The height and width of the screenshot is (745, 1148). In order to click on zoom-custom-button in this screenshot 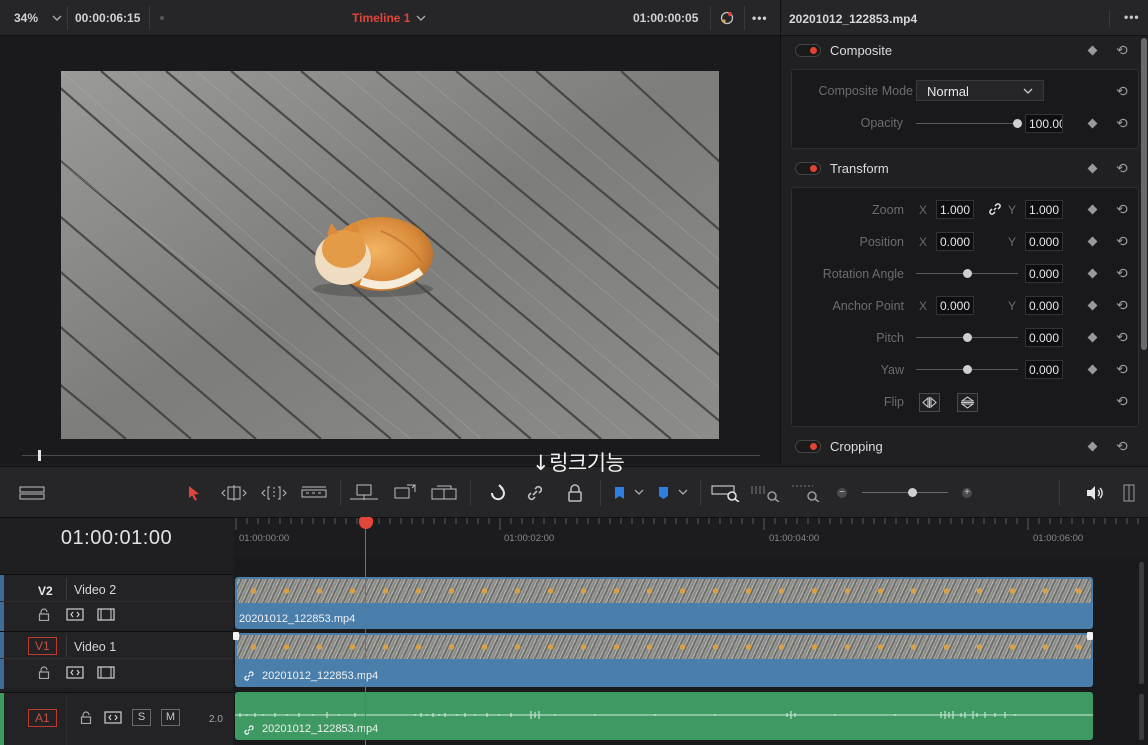, I will do `click(806, 493)`.